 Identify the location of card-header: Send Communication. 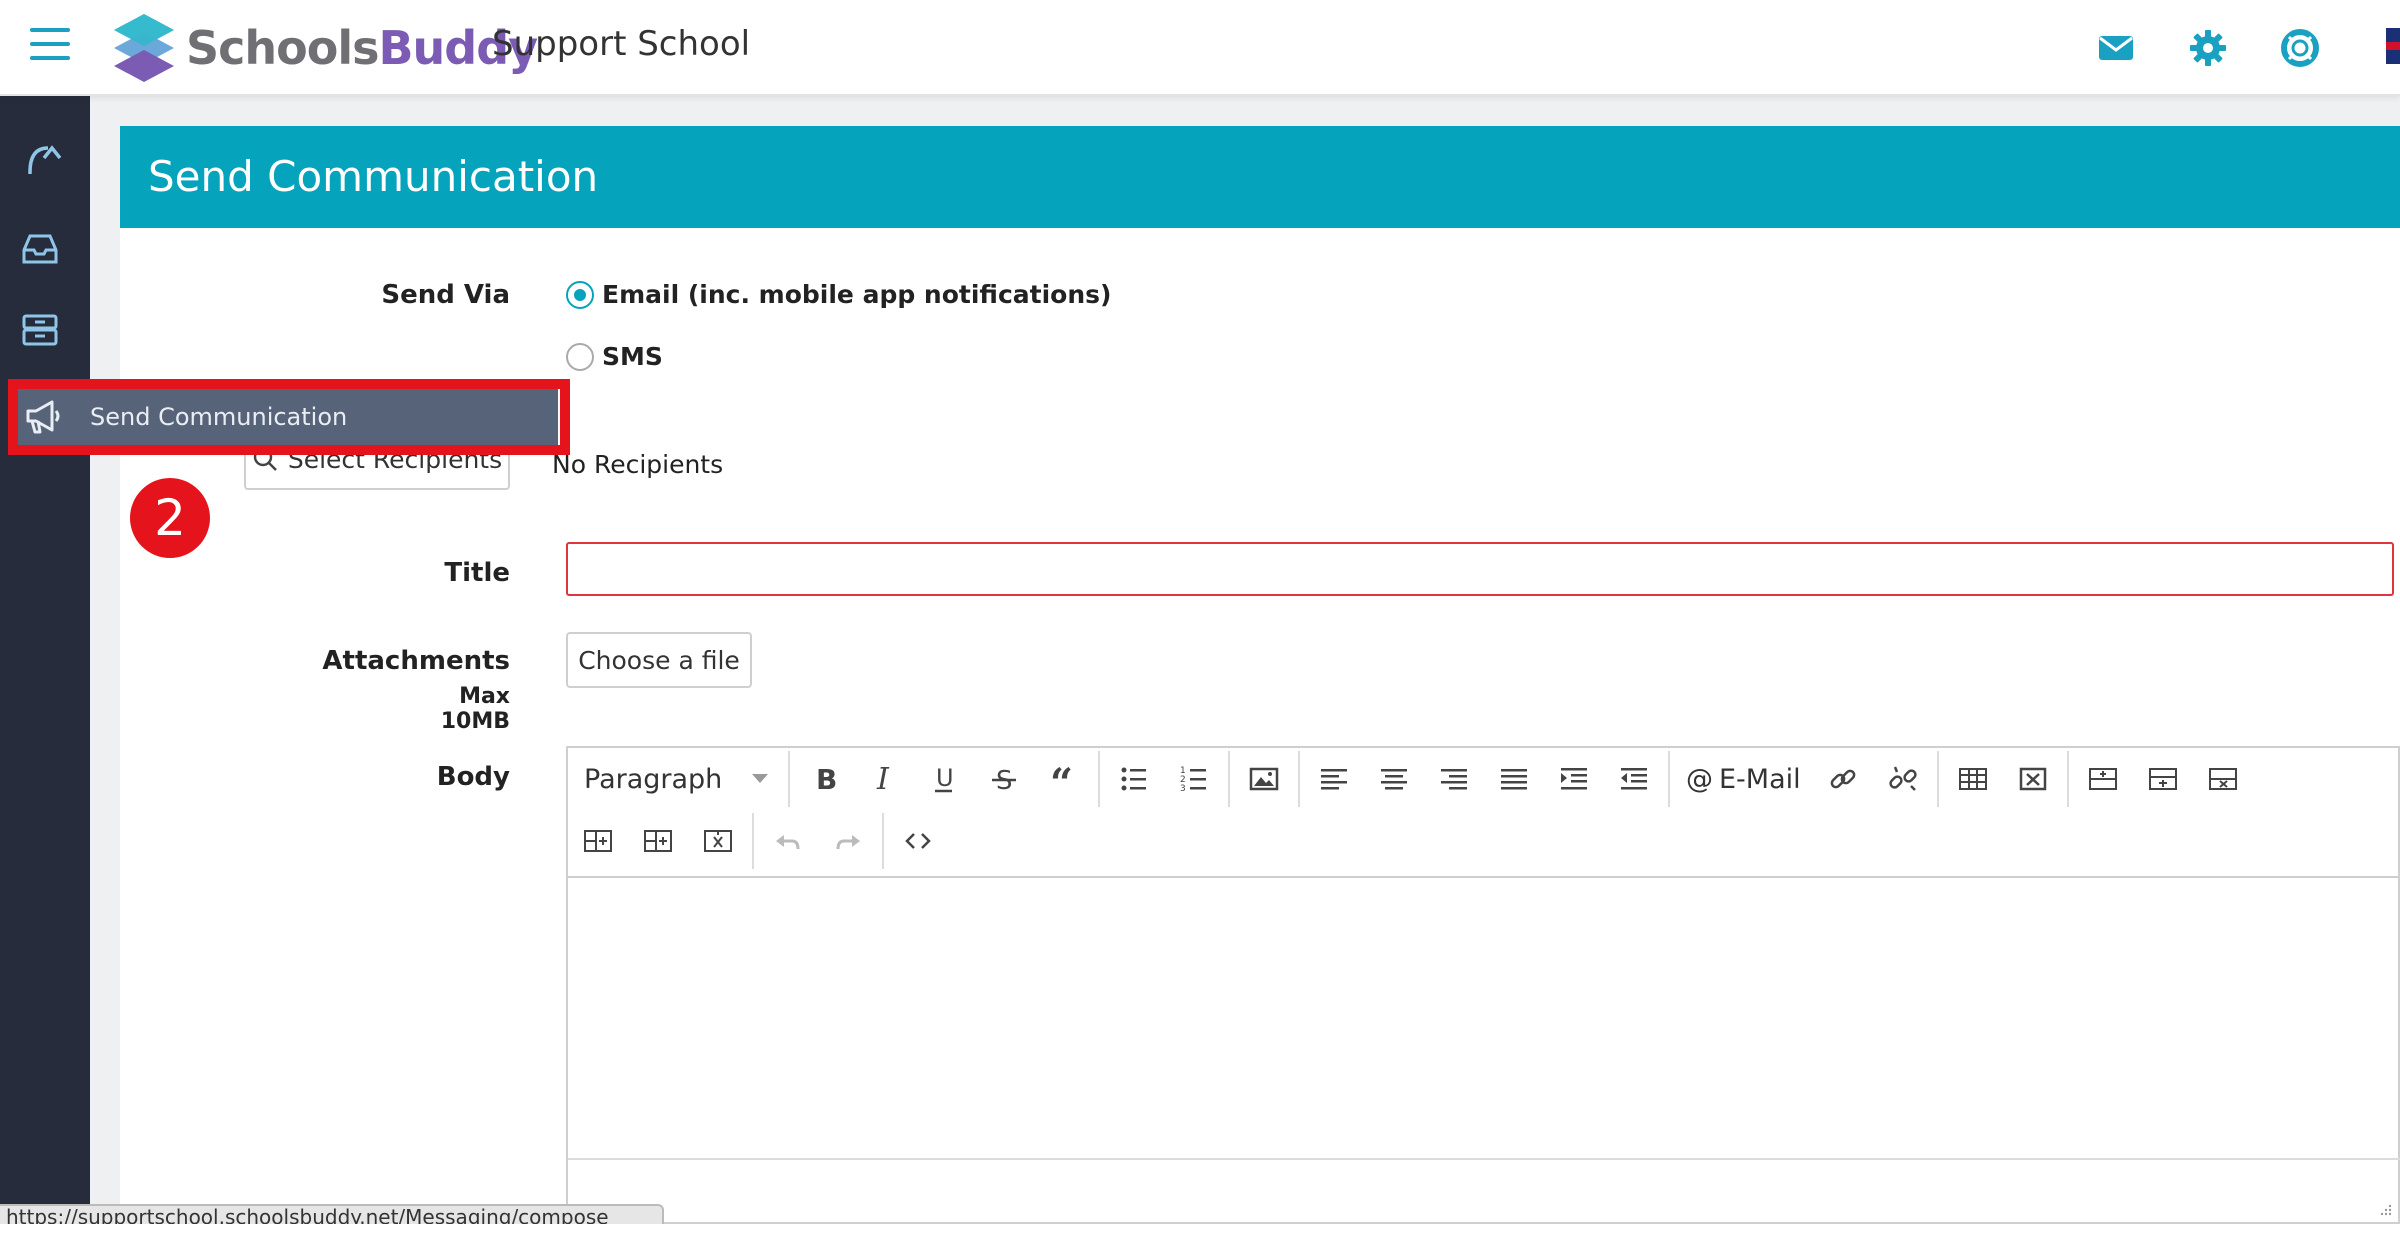
(1260, 177).